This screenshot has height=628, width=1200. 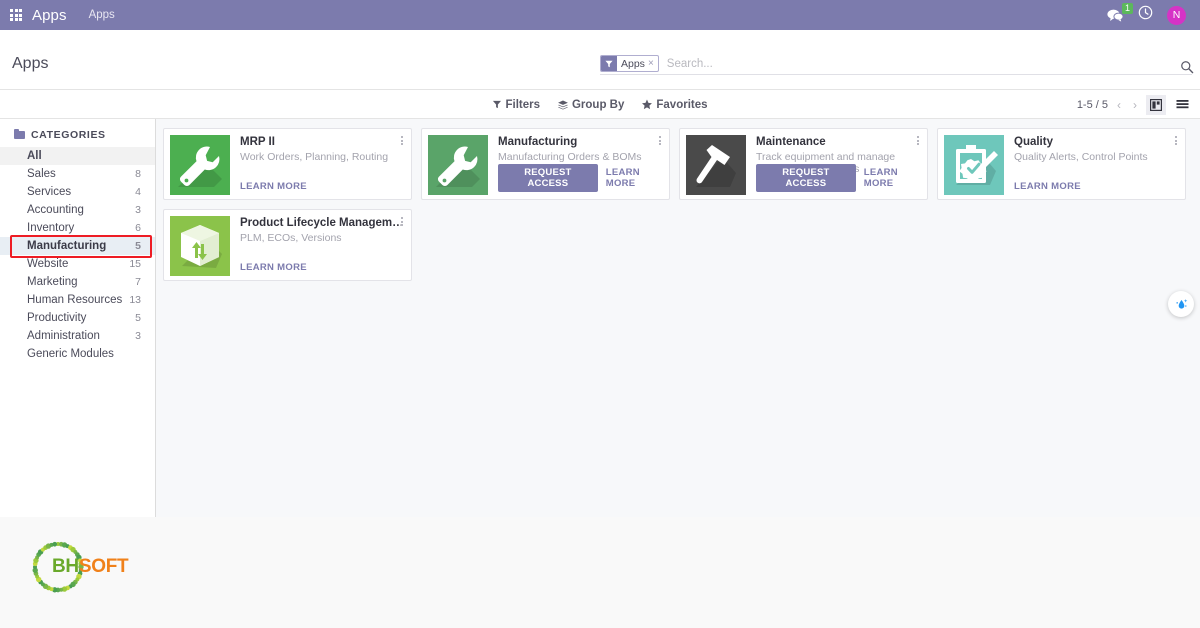 I want to click on filters-label: Filters, so click(x=522, y=104).